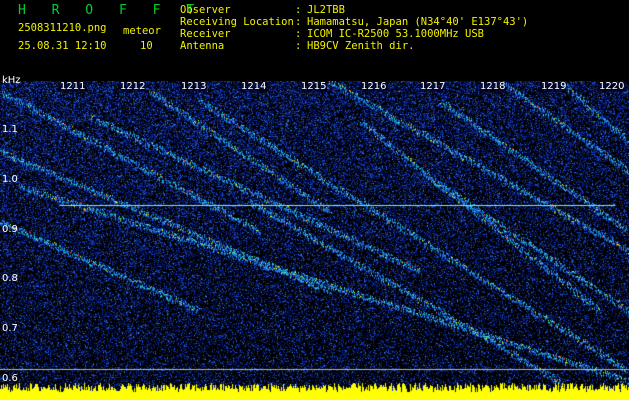 The image size is (629, 400). What do you see at coordinates (418, 22) in the screenshot?
I see `location-value: Hamamatsu, Japan (N34°40' E137°43')` at bounding box center [418, 22].